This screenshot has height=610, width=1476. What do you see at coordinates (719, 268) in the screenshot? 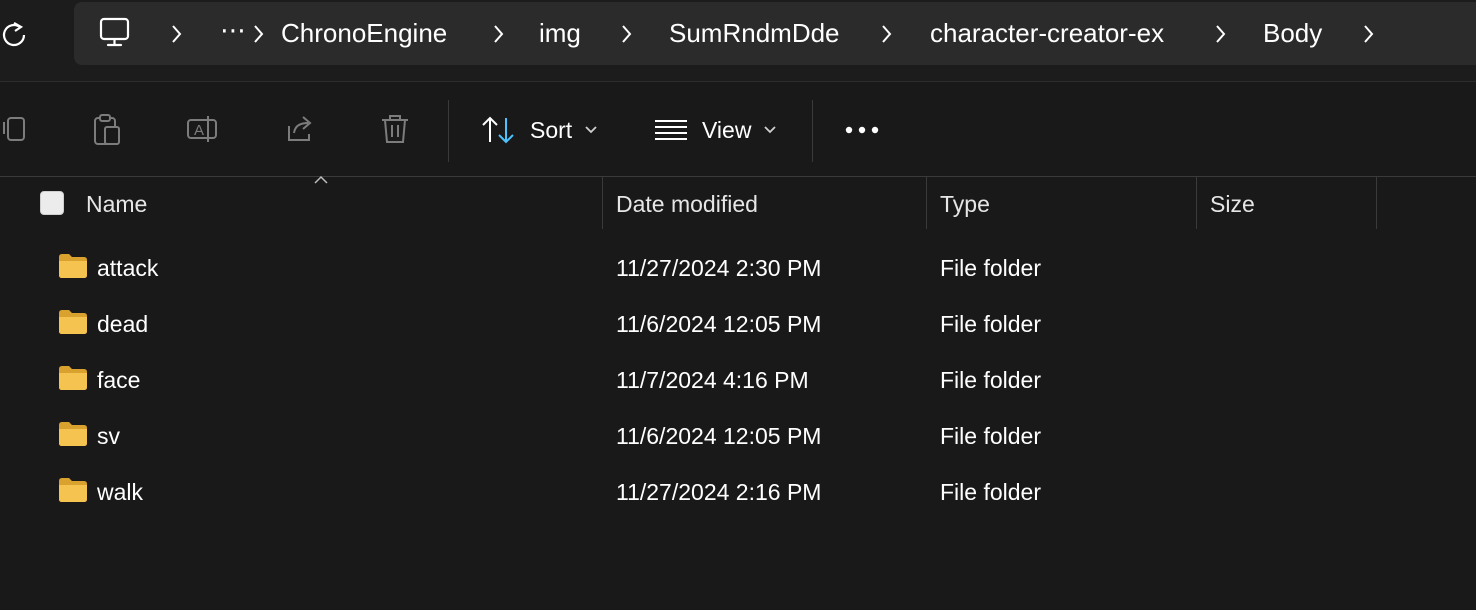
I see `file-date-modified: 11/27/2024 2:30 PM` at bounding box center [719, 268].